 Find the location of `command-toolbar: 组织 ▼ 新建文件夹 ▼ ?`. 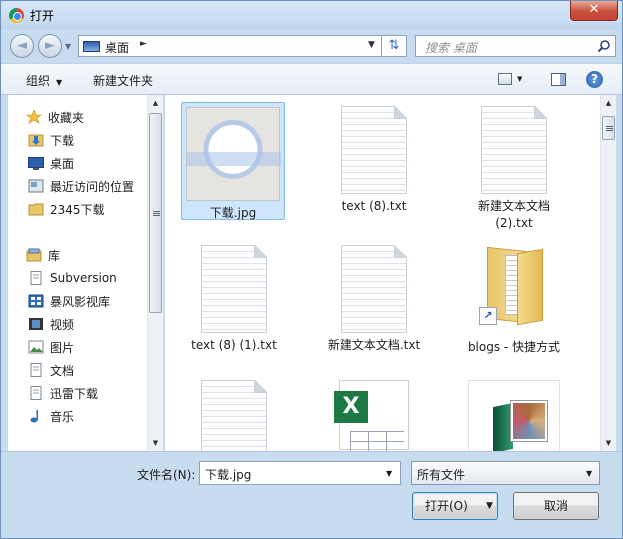

command-toolbar: 组织 ▼ 新建文件夹 ▼ ? is located at coordinates (311, 79).